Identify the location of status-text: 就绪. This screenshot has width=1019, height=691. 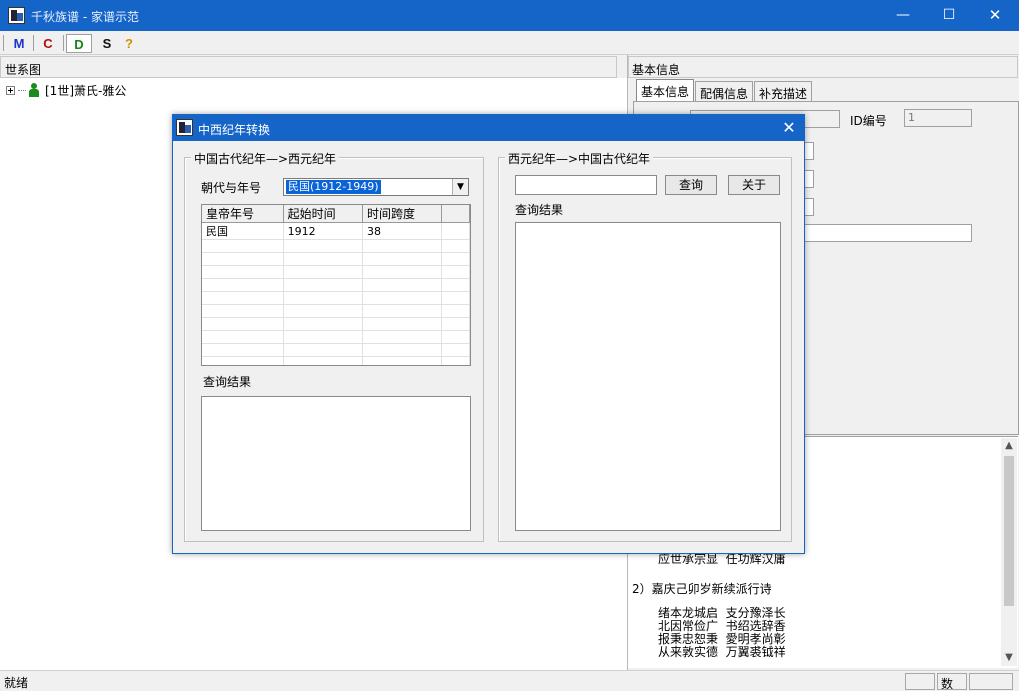
(16, 683).